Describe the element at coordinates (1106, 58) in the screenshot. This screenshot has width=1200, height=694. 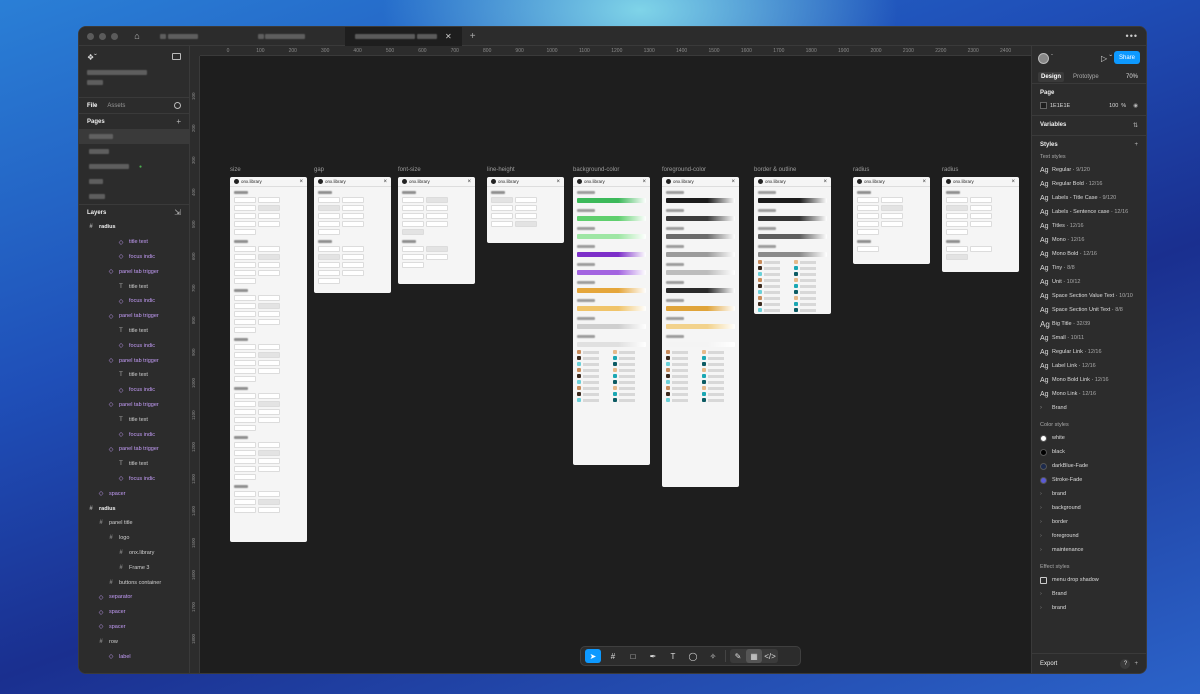
I see `present-icon: ▷ ˇ` at that location.